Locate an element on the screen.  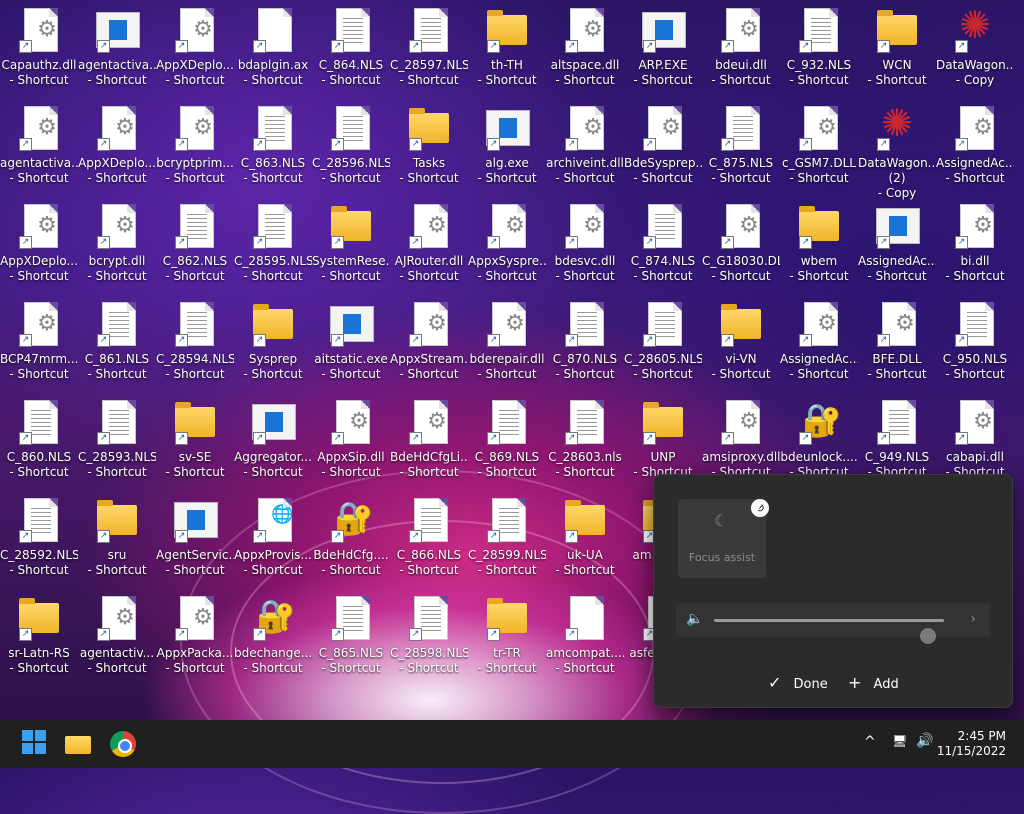
desktop-icon: ↗ C_28593.NLS - Shortcut is located at coordinates (117, 440).